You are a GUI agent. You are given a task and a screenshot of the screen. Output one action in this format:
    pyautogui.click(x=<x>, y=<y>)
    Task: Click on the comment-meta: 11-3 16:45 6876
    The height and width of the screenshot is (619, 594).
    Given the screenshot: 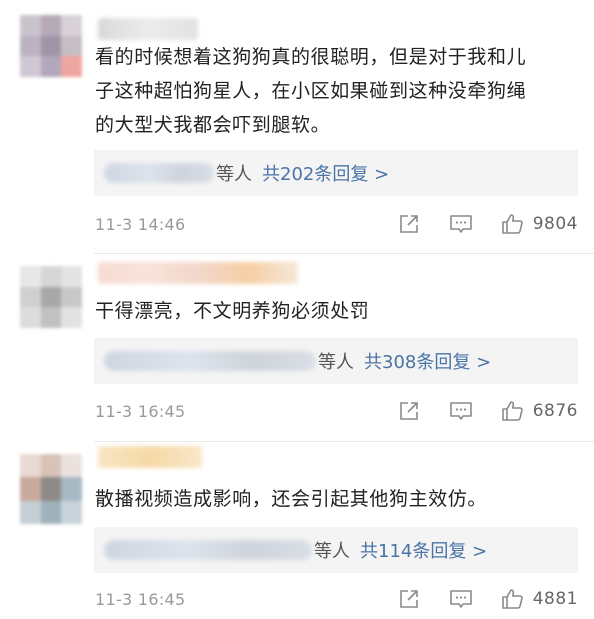 What is the action you would take?
    pyautogui.click(x=336, y=411)
    